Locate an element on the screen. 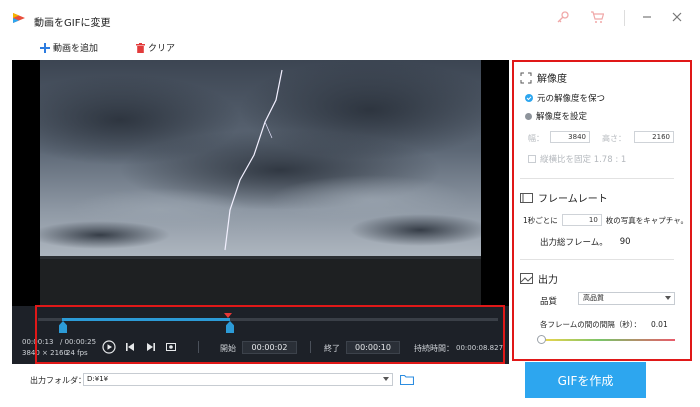 Image resolution: width=700 pixels, height=407 pixels. highlight-box is located at coordinates (270, 334).